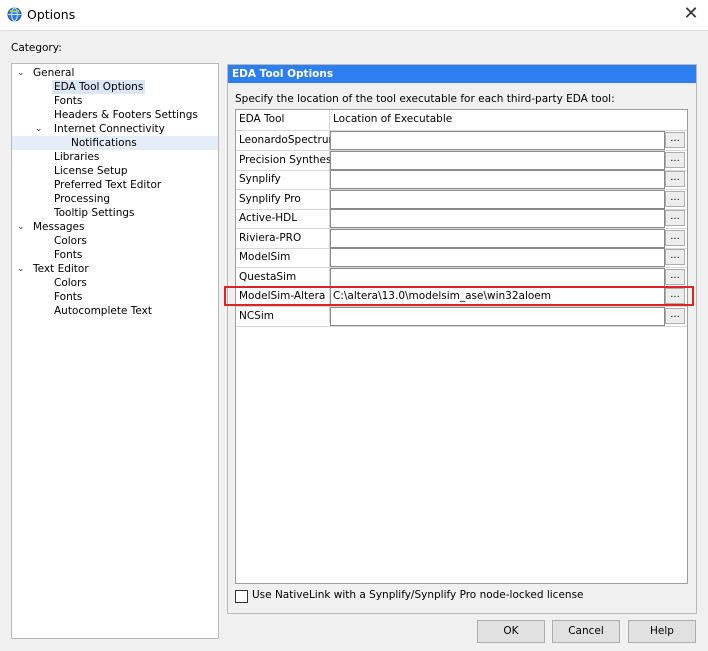  What do you see at coordinates (115, 269) in the screenshot?
I see `tree-item: ⌄ Text Editor` at bounding box center [115, 269].